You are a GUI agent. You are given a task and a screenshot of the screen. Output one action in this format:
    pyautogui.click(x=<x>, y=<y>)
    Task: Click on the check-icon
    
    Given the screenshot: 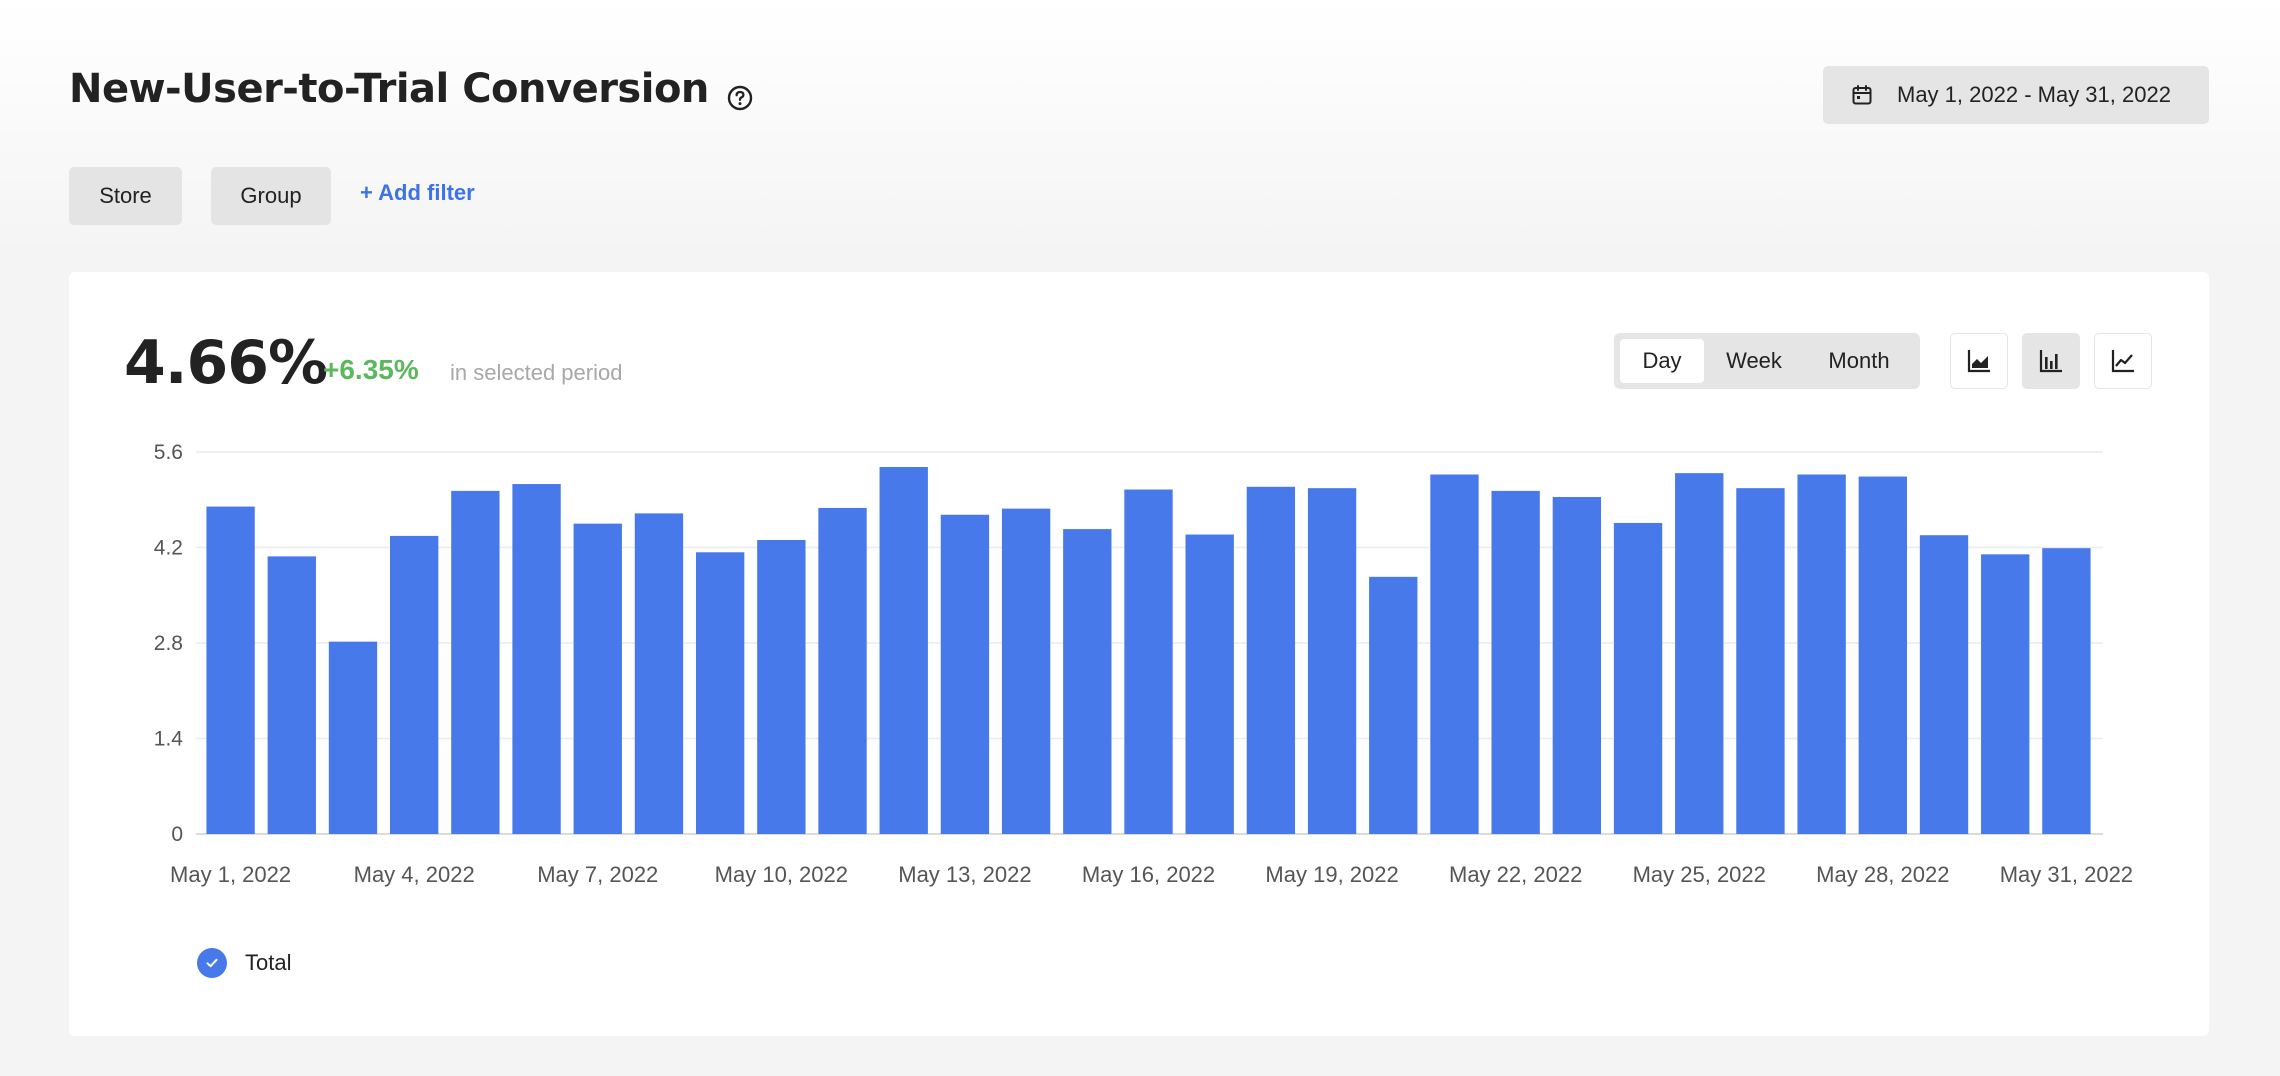 What is the action you would take?
    pyautogui.click(x=212, y=963)
    